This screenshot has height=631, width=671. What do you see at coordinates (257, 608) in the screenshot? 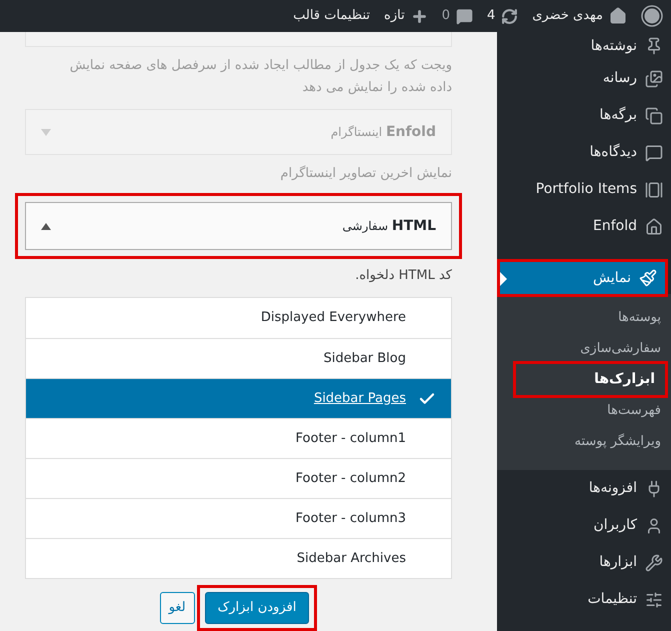
I see `add-widget-button: افزودن ابزارک` at bounding box center [257, 608].